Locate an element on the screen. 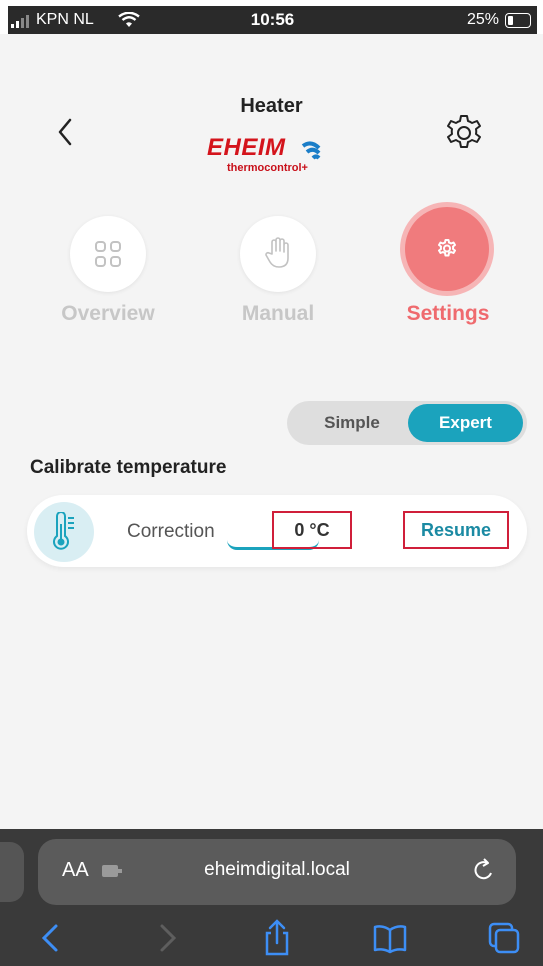  eheim-logo: EHEIM thermocontrol+ is located at coordinates (269, 155).